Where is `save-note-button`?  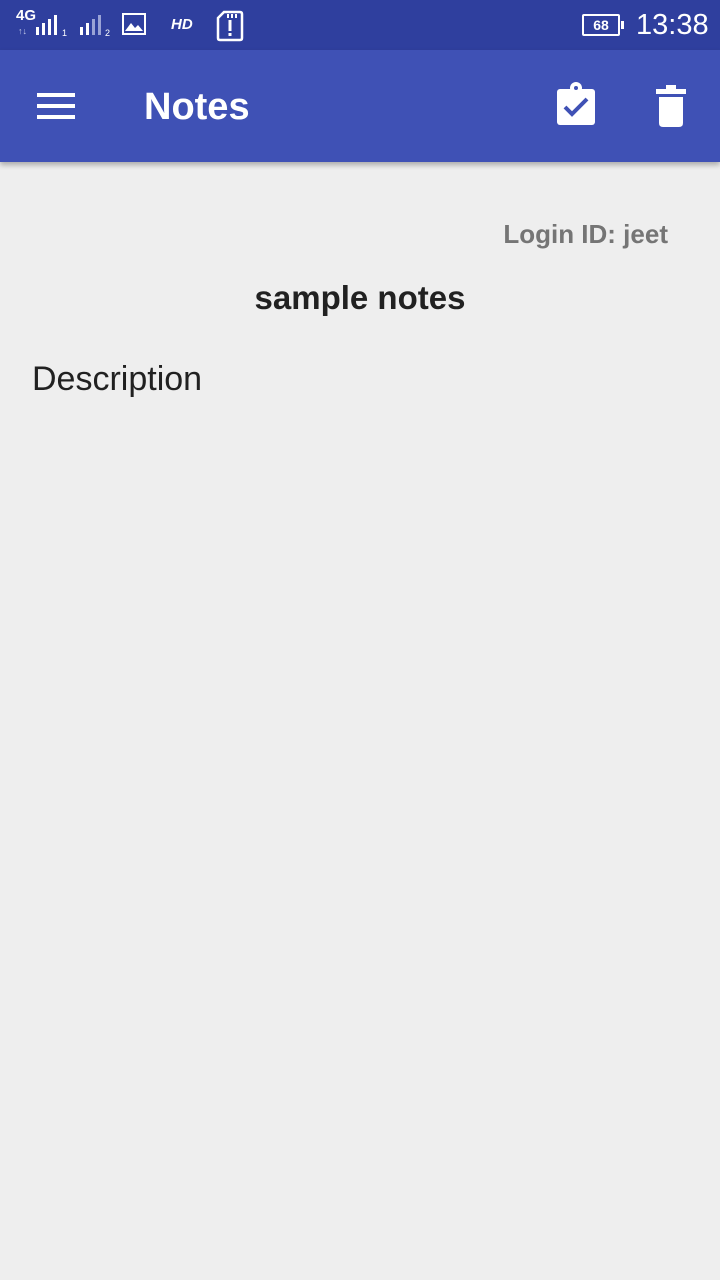 save-note-button is located at coordinates (576, 108).